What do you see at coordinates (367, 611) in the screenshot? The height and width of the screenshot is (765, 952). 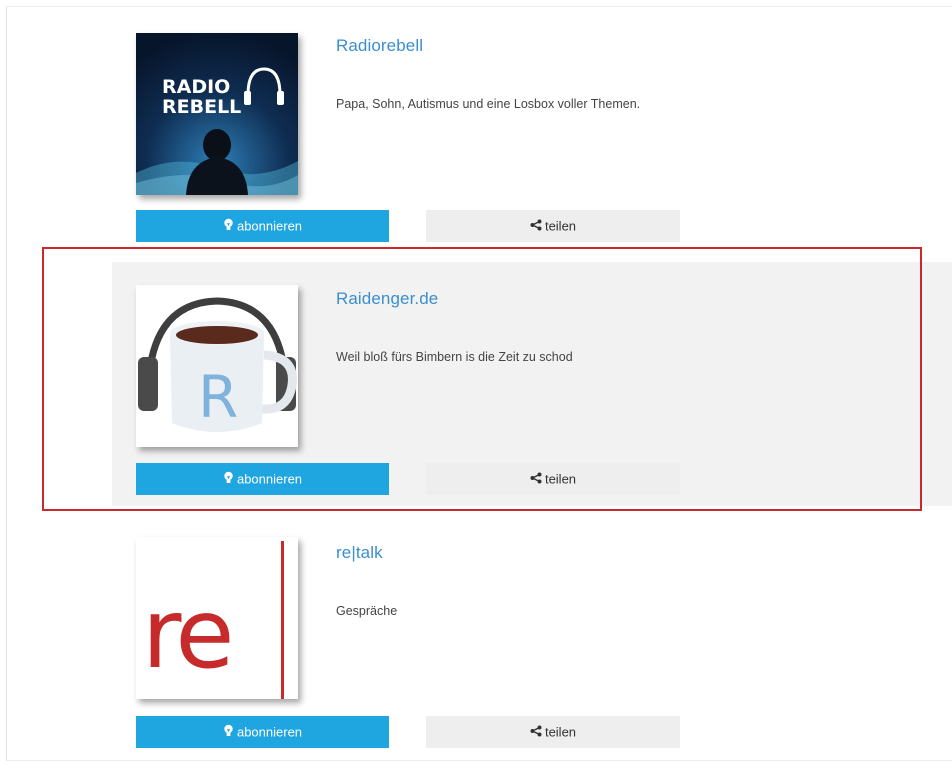 I see `podcast-description: Gespräche` at bounding box center [367, 611].